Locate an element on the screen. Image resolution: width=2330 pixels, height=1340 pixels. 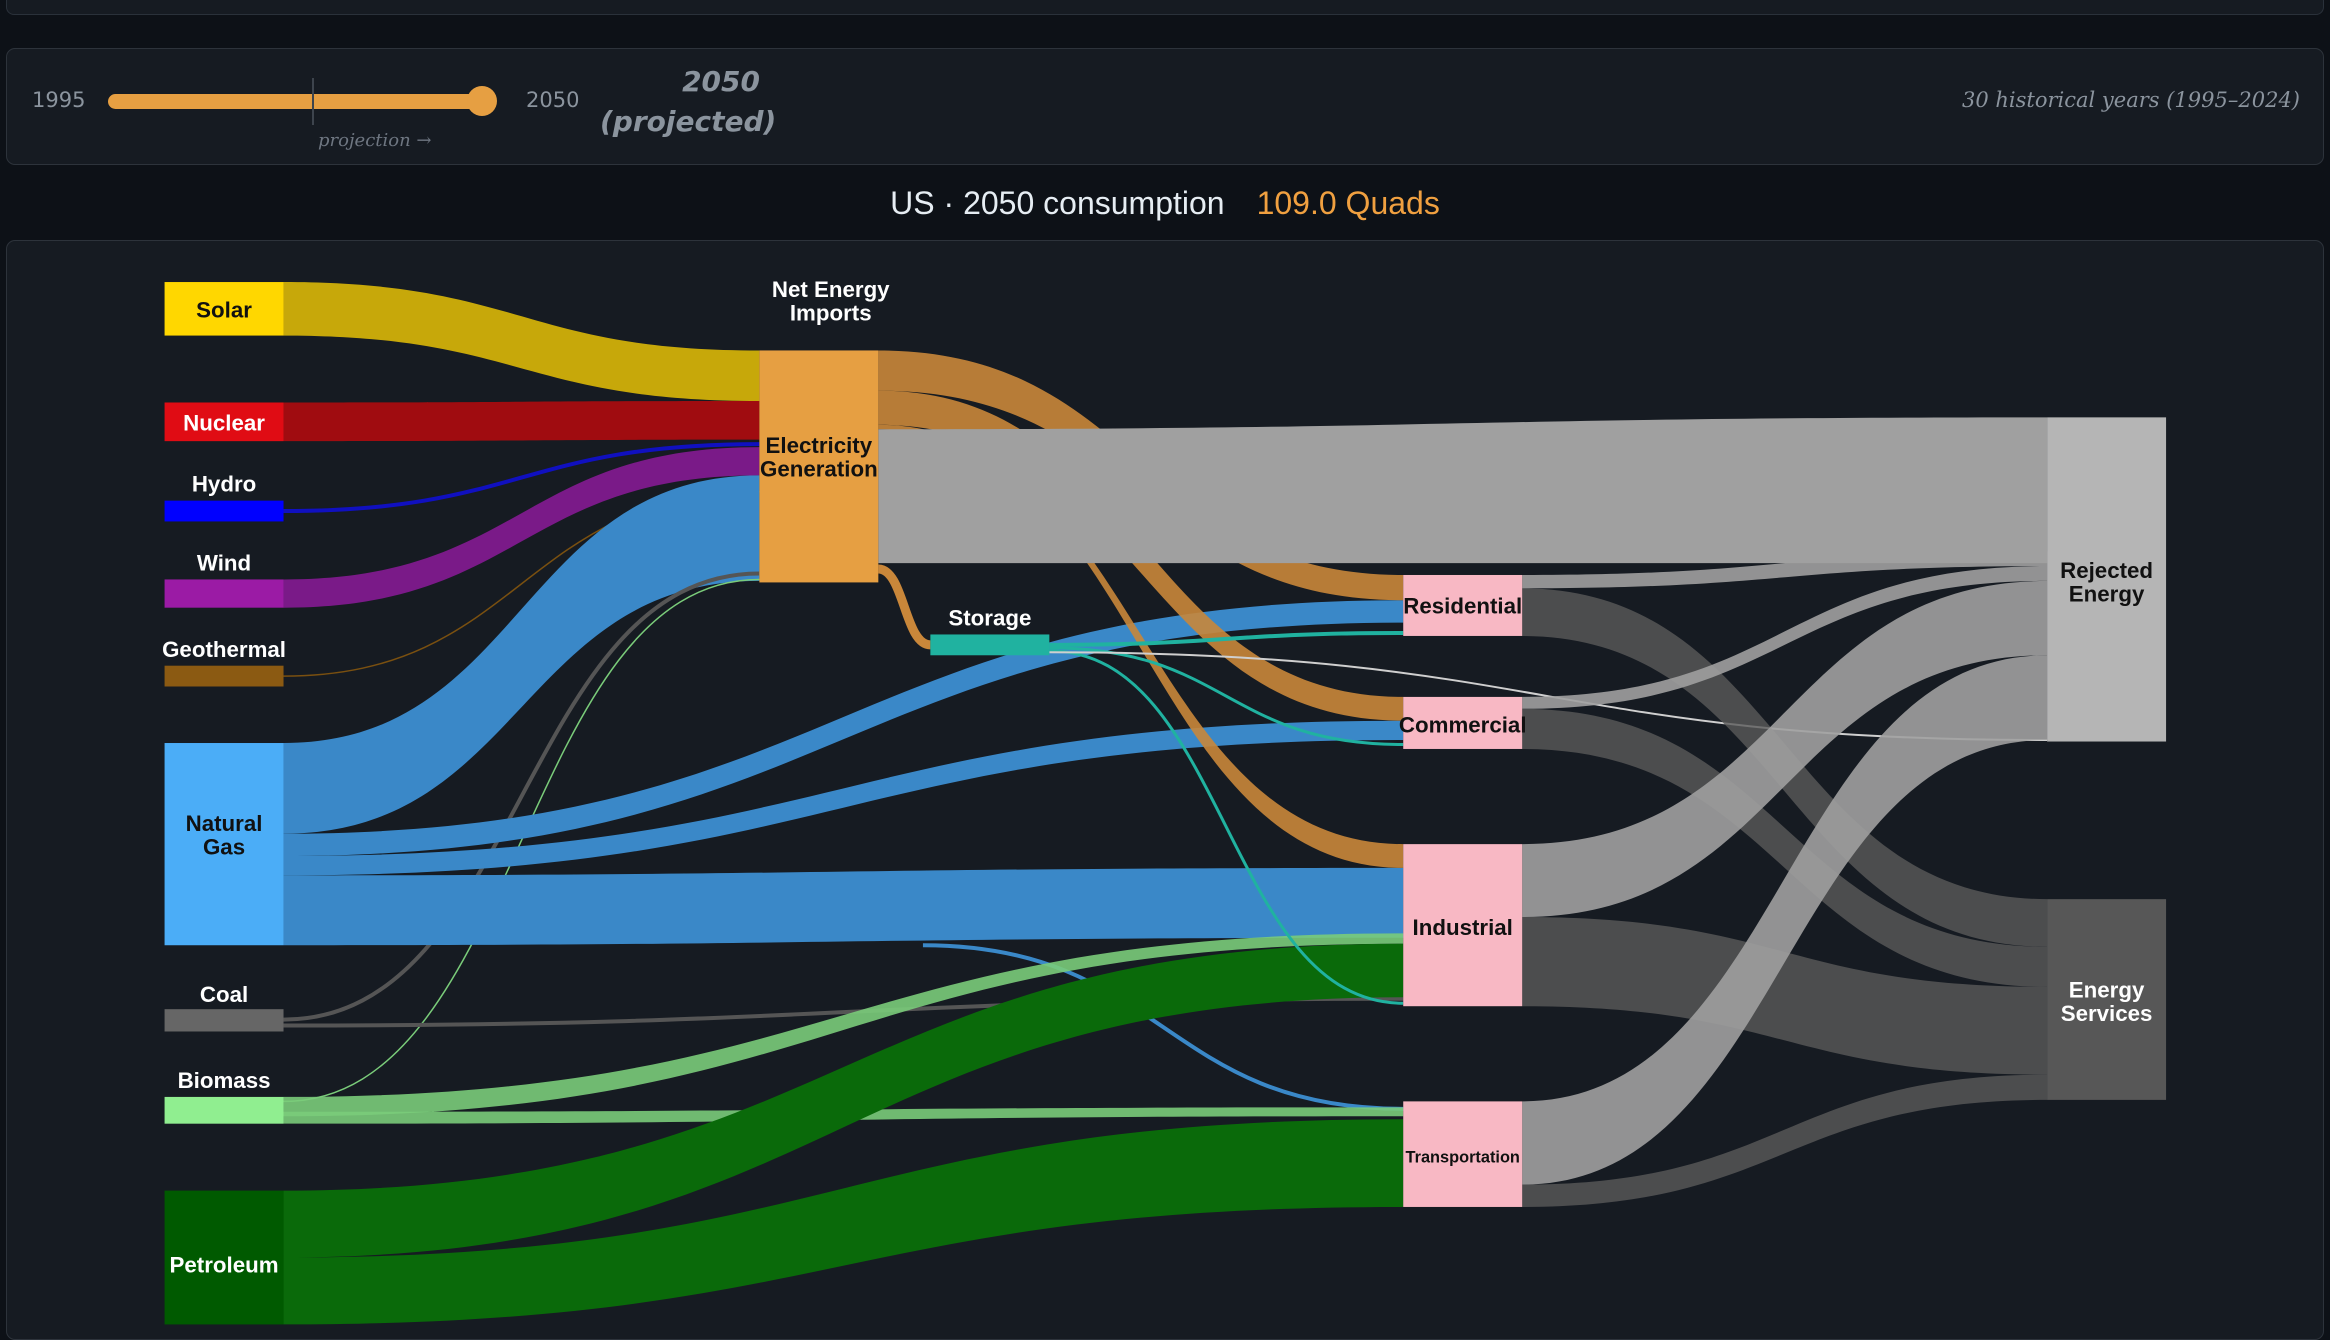
flow-gas-industrial is located at coordinates (843, 906).